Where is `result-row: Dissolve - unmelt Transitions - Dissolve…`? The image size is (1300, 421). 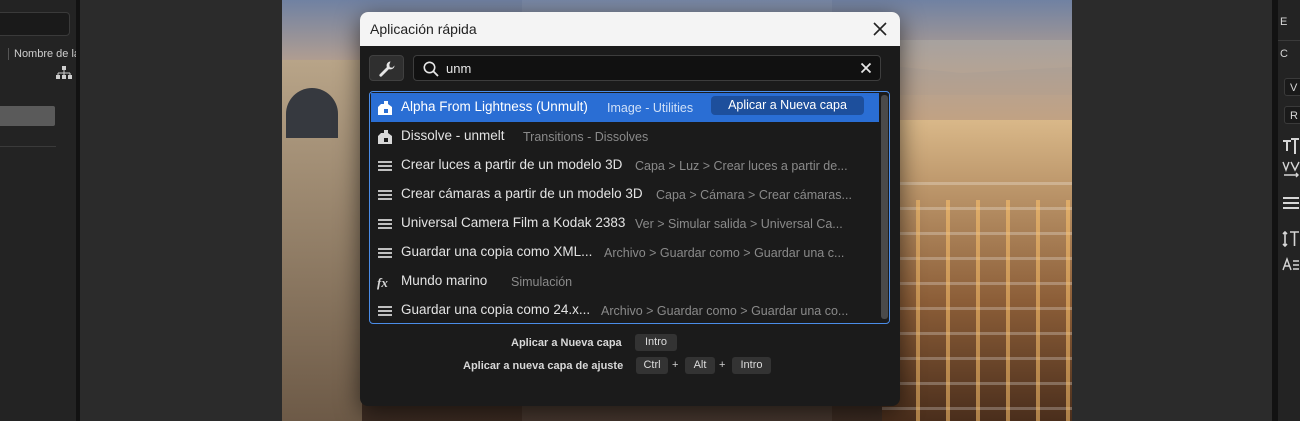
result-row: Dissolve - unmelt Transitions - Dissolve… is located at coordinates (625, 136).